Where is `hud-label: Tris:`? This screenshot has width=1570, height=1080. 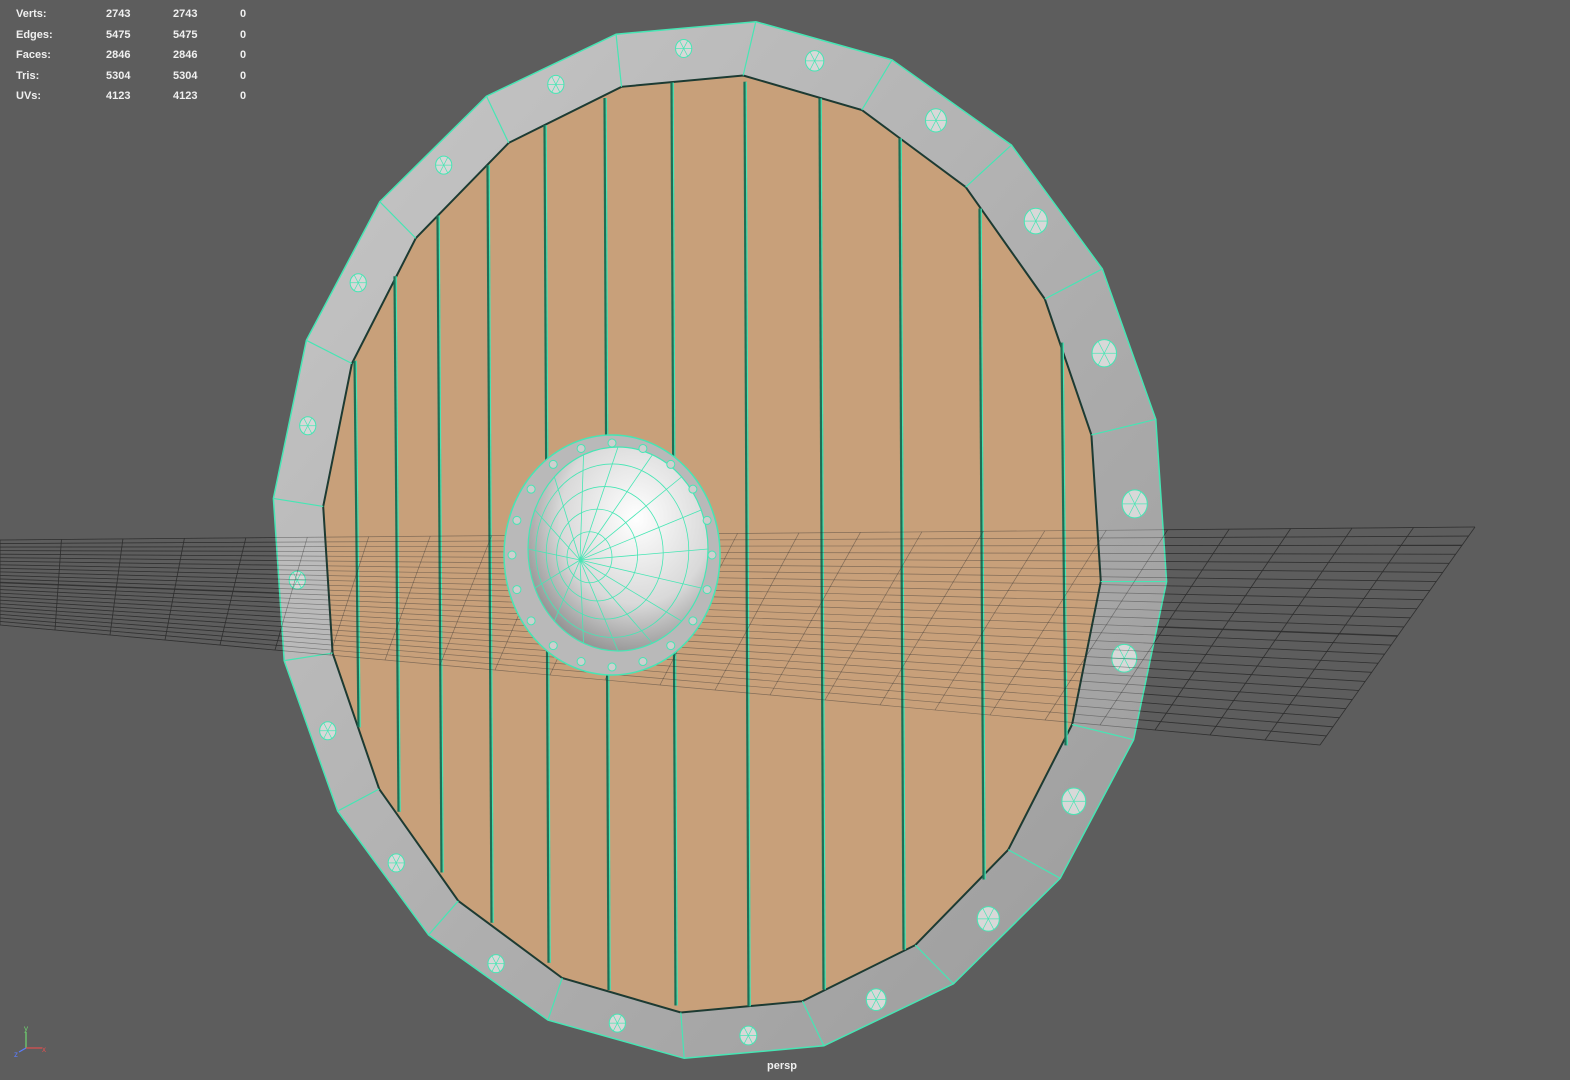 hud-label: Tris: is located at coordinates (28, 75).